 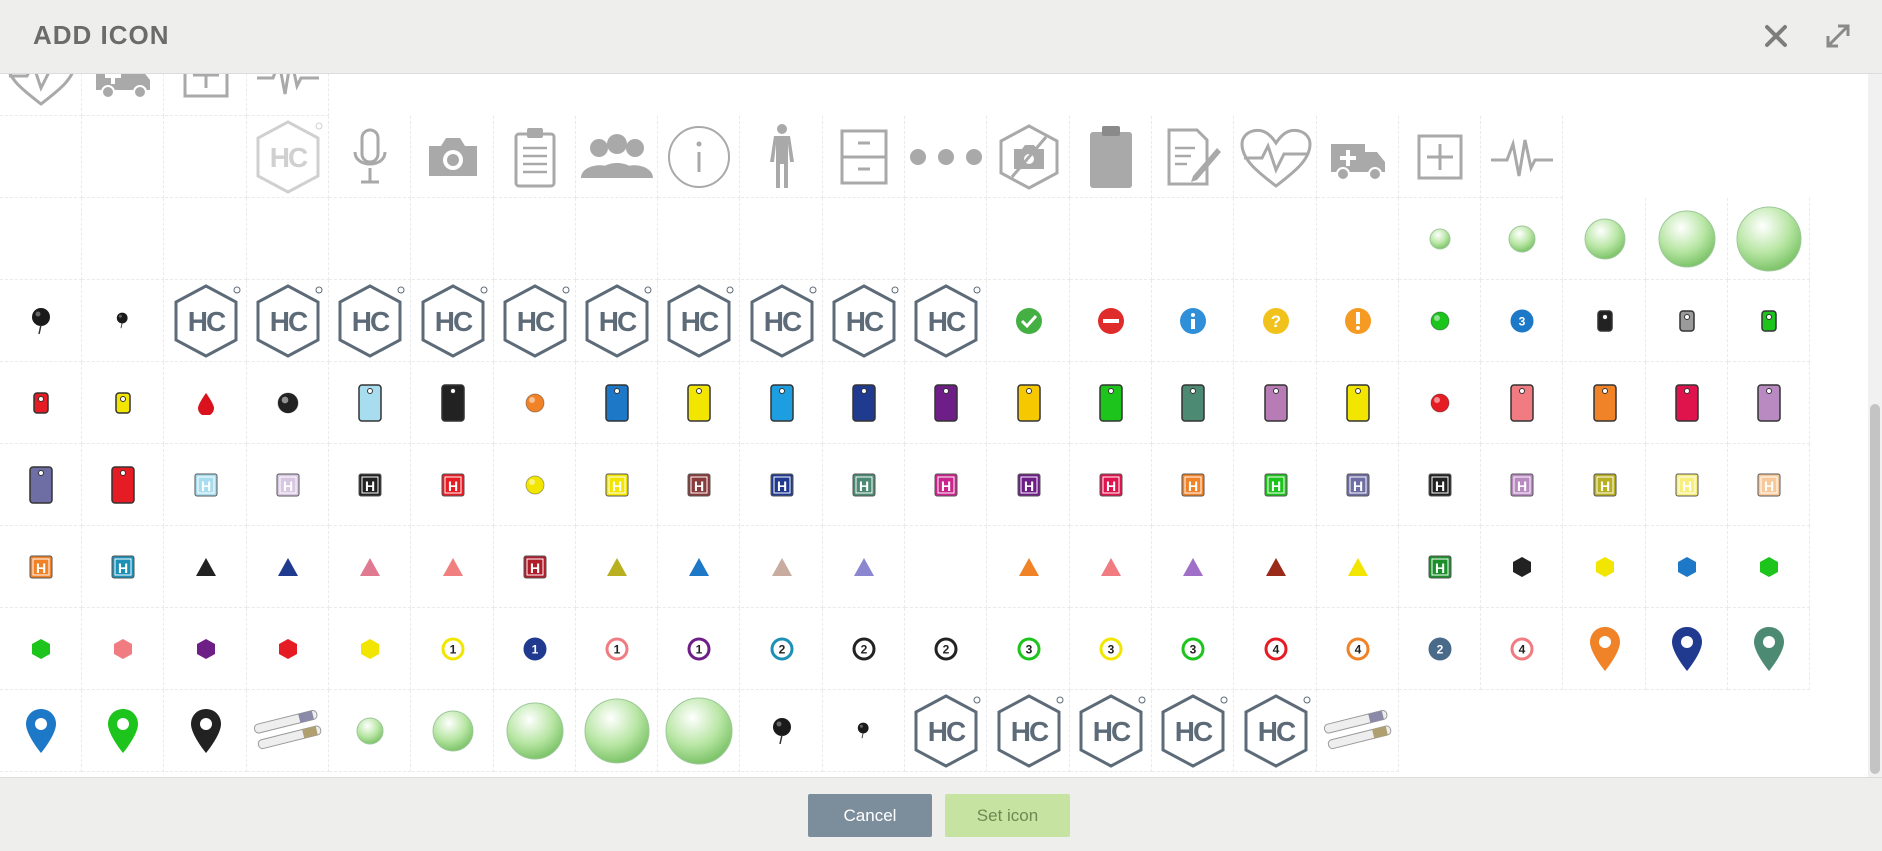 What do you see at coordinates (699, 567) in the screenshot?
I see `triangle-blue-icon-cell` at bounding box center [699, 567].